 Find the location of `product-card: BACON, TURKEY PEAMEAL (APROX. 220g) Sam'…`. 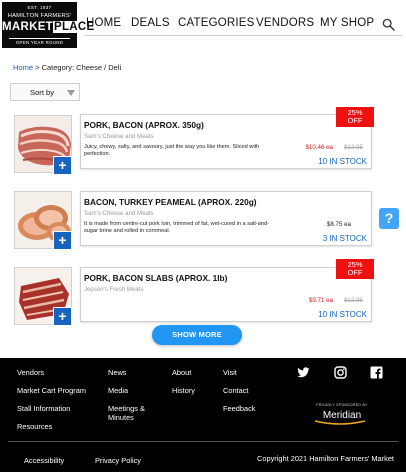

product-card: BACON, TURKEY PEAMEAL (APROX. 220g) Sam'… is located at coordinates (226, 218).